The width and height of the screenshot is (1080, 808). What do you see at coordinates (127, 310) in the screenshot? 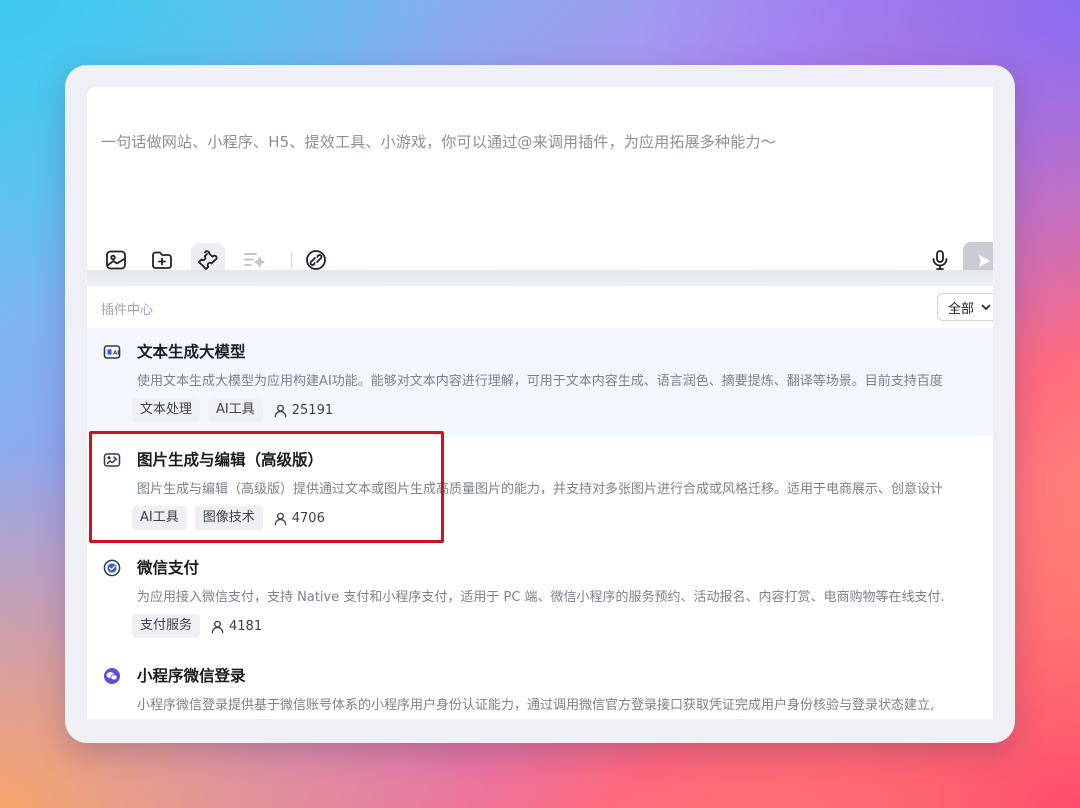
I see `plugin-center-title: 插件中心` at bounding box center [127, 310].